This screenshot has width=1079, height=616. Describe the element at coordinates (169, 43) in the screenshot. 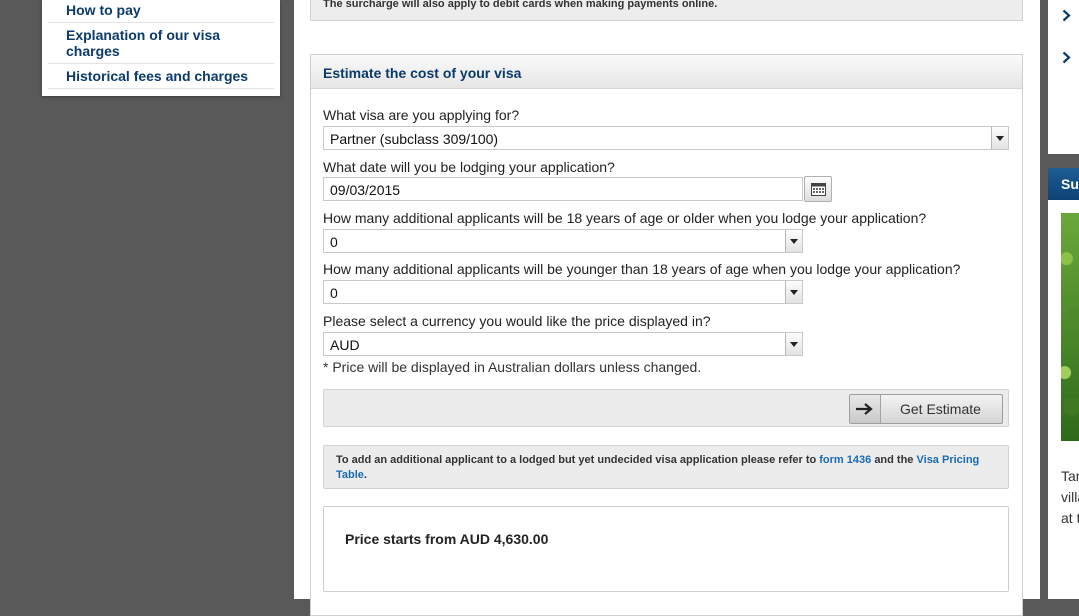

I see `sidebar-link-explanation-visa-charges: Explanation of our visa charges` at that location.